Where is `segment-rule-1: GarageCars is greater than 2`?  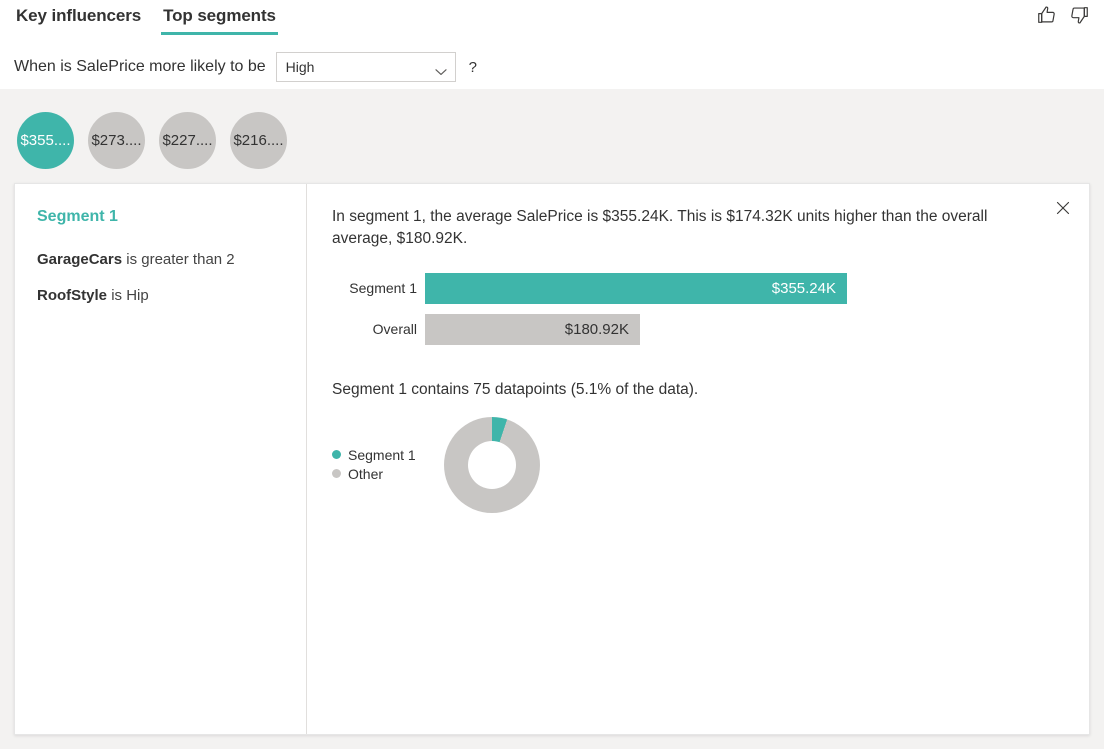 segment-rule-1: GarageCars is greater than 2 is located at coordinates (161, 260).